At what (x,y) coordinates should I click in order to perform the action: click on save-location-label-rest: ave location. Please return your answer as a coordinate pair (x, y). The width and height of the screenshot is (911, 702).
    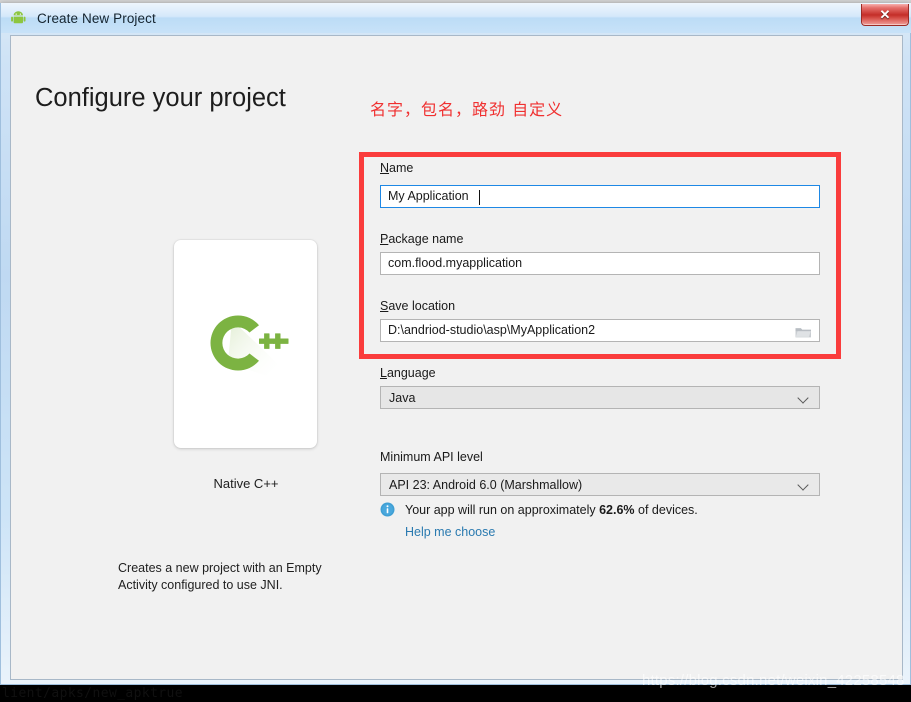
    Looking at the image, I should click on (422, 306).